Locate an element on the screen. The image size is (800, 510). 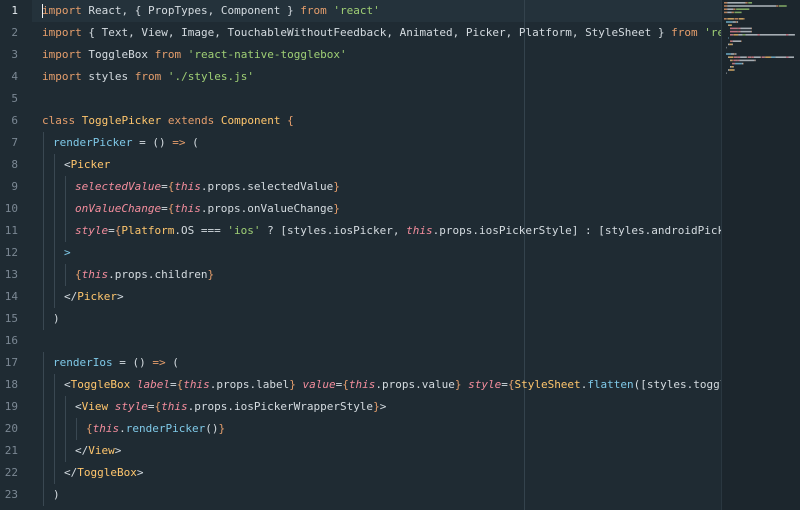
code-token: import is located at coordinates (62, 32).